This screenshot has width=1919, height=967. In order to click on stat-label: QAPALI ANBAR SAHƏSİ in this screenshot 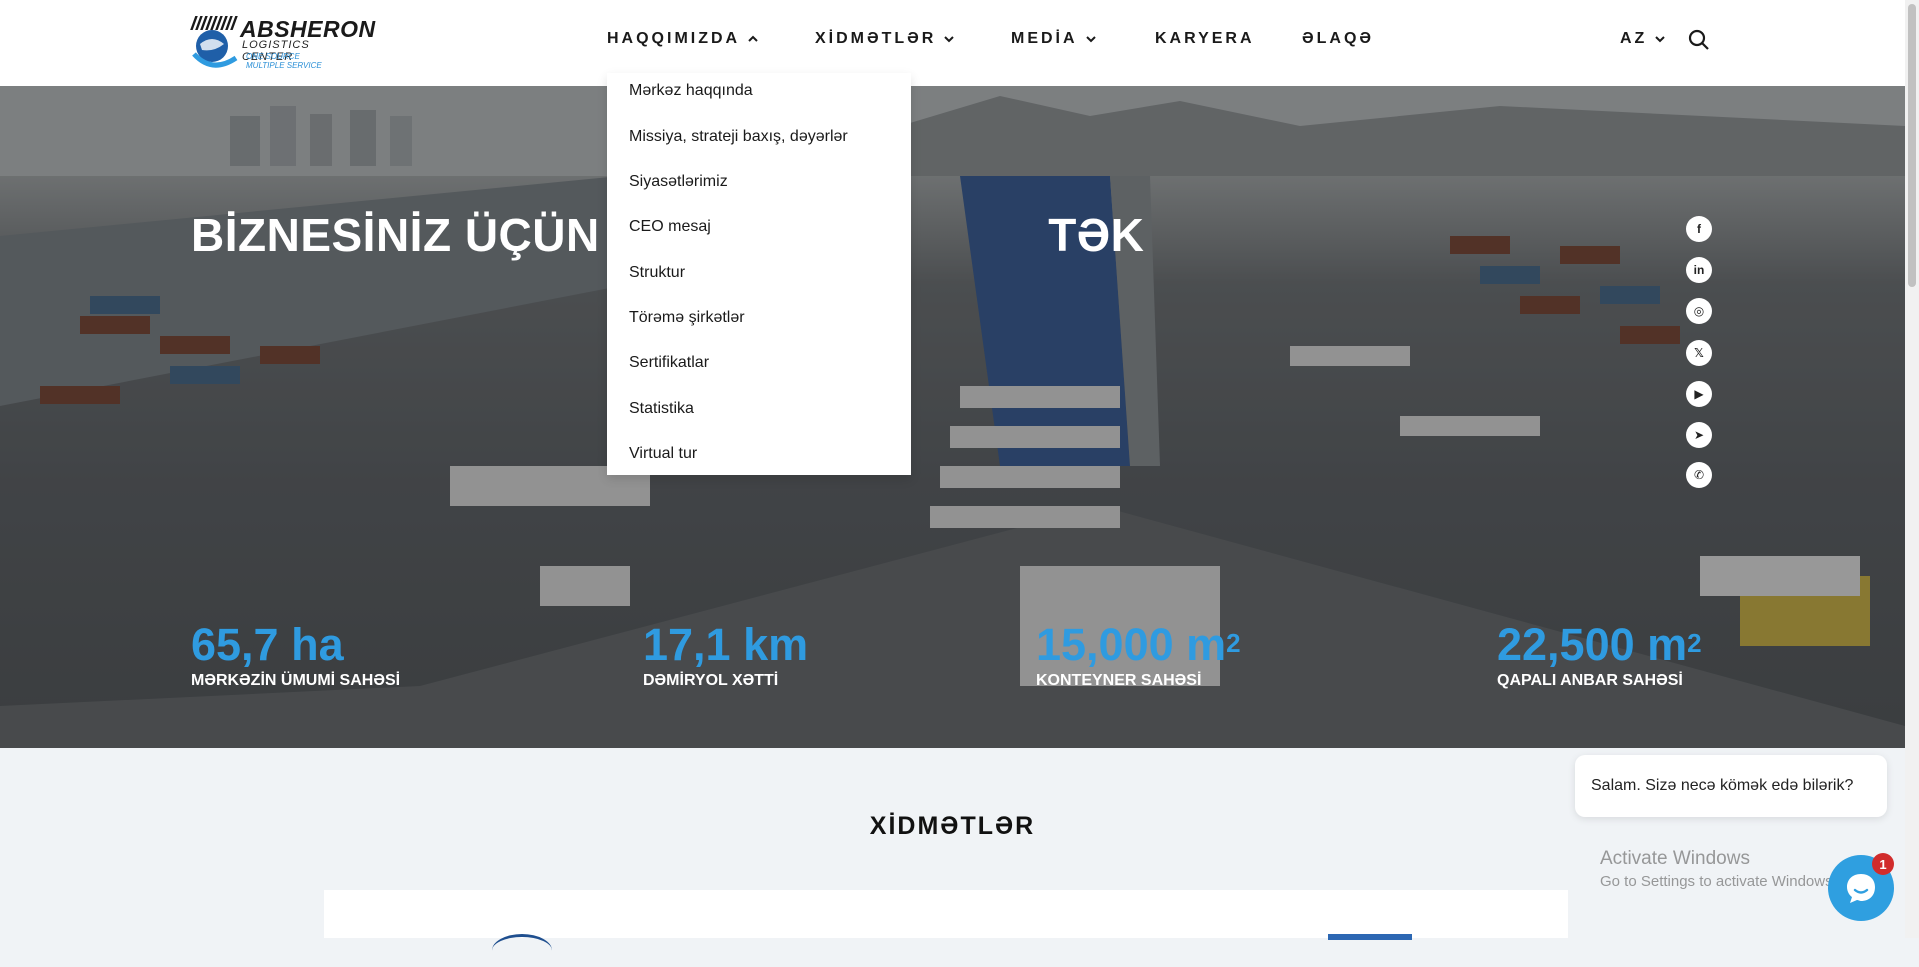, I will do `click(1590, 680)`.